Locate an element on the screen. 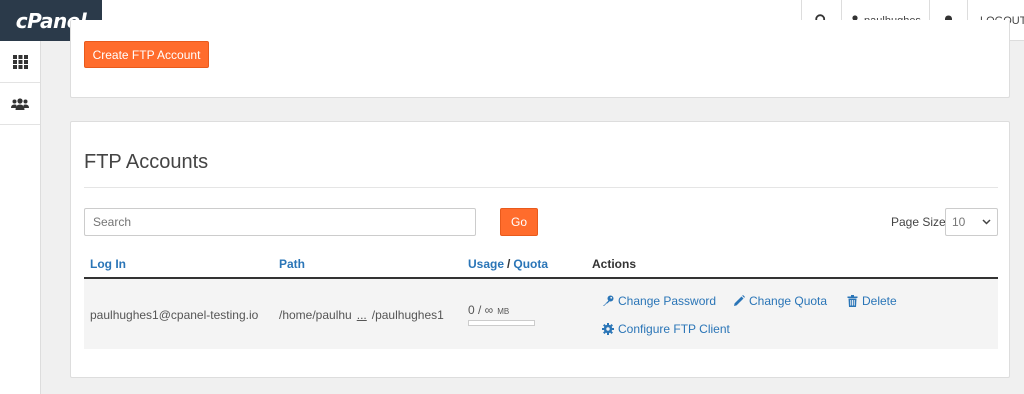  column-header-usage-quota: Usage / Quota is located at coordinates (508, 264).